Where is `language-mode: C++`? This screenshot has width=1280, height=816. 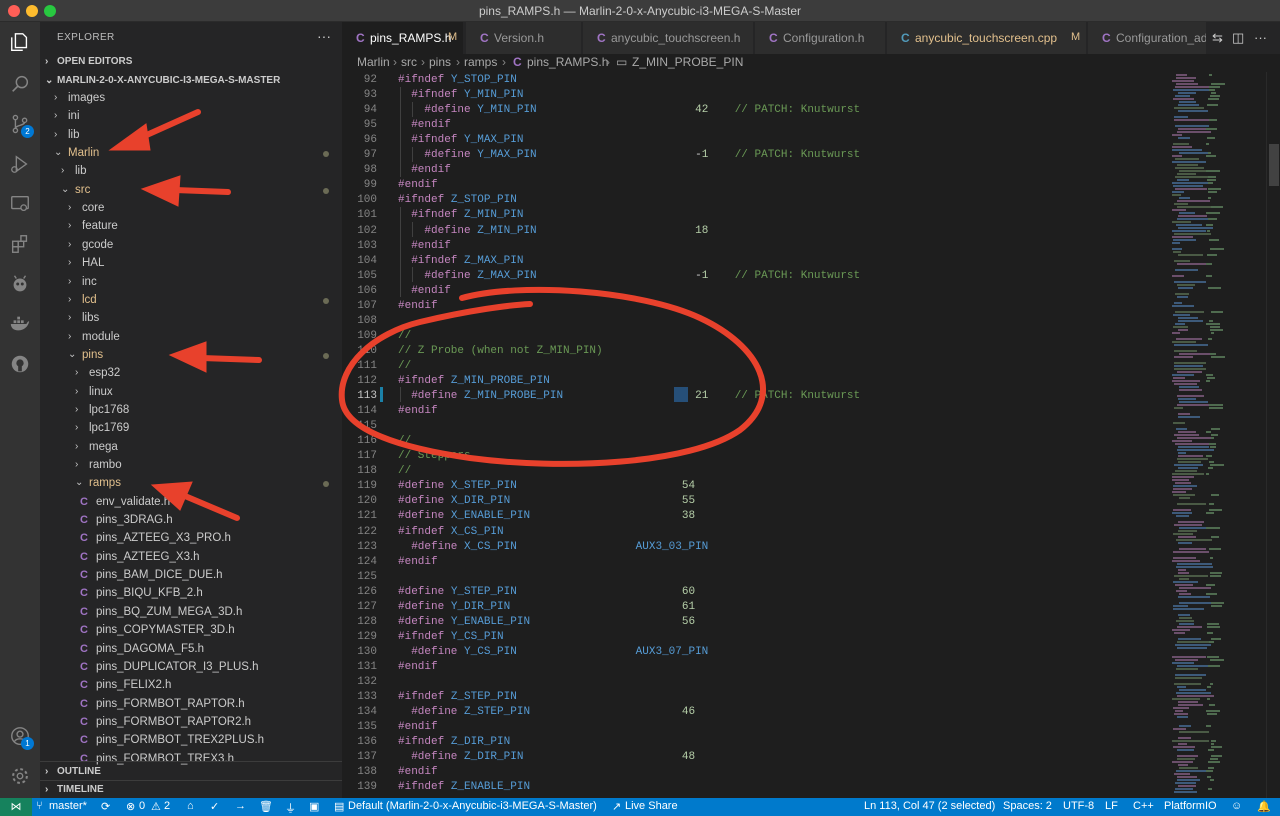 language-mode: C++ is located at coordinates (1143, 806).